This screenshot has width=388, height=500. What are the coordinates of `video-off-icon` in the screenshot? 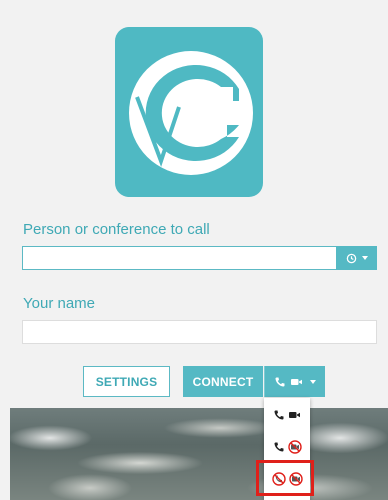 It's located at (294, 447).